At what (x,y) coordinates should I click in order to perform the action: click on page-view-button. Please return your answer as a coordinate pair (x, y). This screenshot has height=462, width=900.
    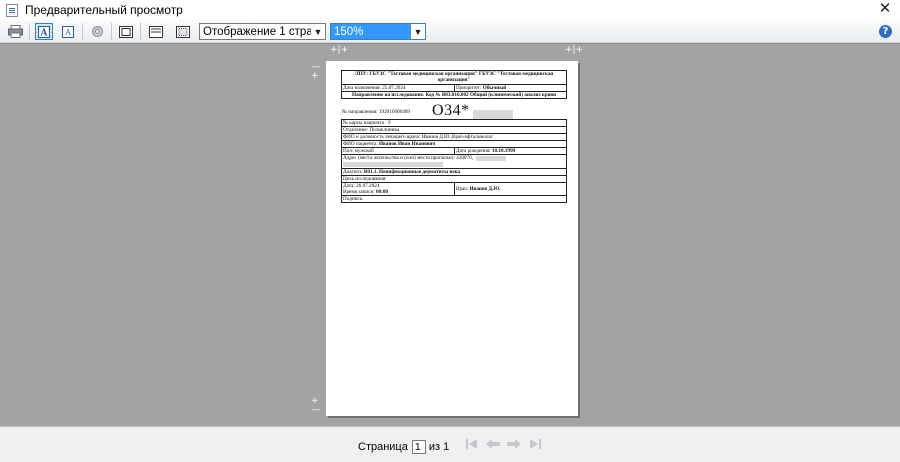
    Looking at the image, I should click on (126, 31).